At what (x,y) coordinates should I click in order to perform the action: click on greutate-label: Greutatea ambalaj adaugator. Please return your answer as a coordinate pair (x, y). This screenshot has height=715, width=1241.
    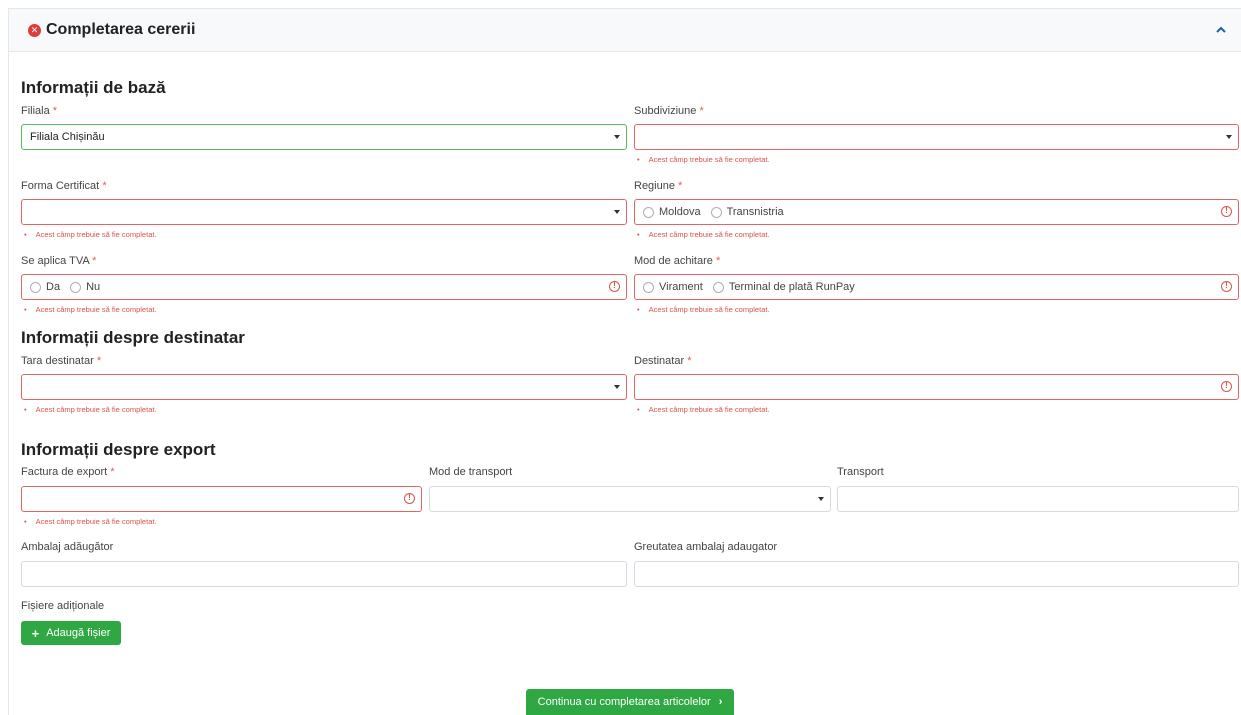
    Looking at the image, I should click on (706, 547).